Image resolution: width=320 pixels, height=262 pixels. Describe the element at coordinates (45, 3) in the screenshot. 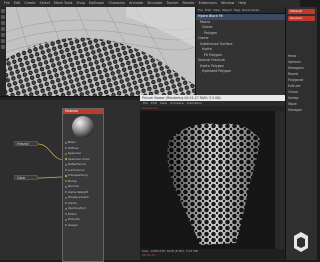

I see `menu-item: Select` at that location.